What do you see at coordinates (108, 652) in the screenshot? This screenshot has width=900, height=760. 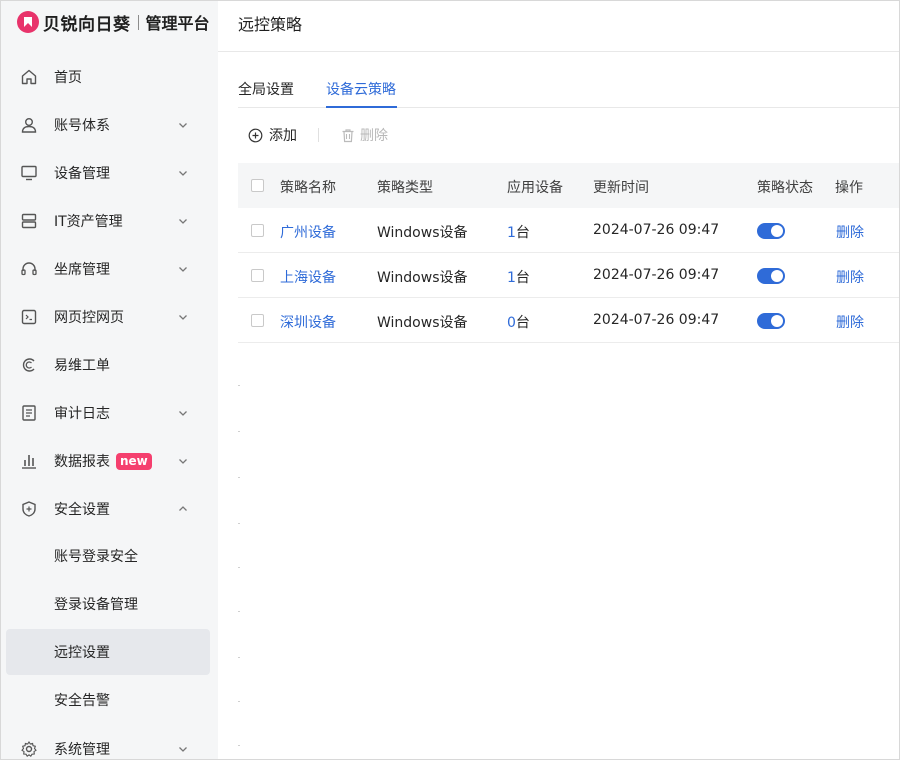 I see `sidebar-subitem-remote-control-settings: 远控设置` at bounding box center [108, 652].